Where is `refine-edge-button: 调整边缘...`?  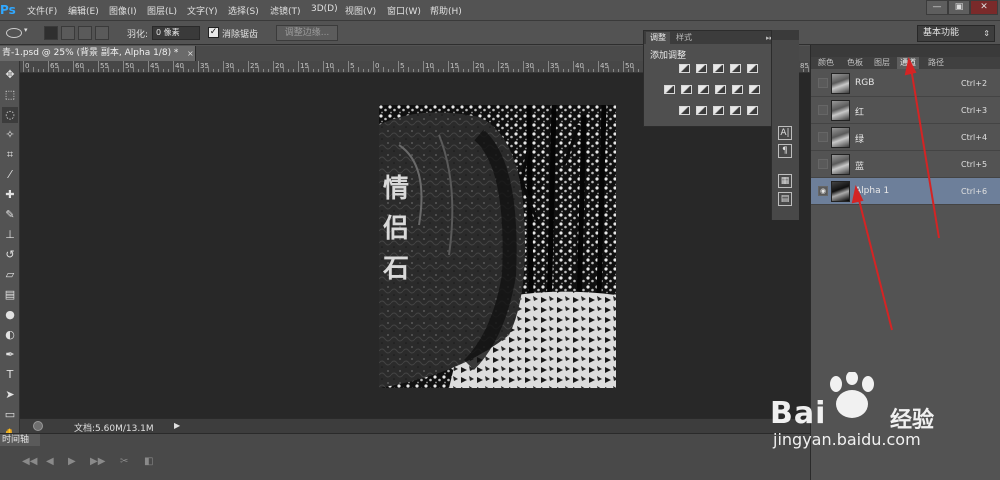
refine-edge-button: 调整边缘... is located at coordinates (307, 33).